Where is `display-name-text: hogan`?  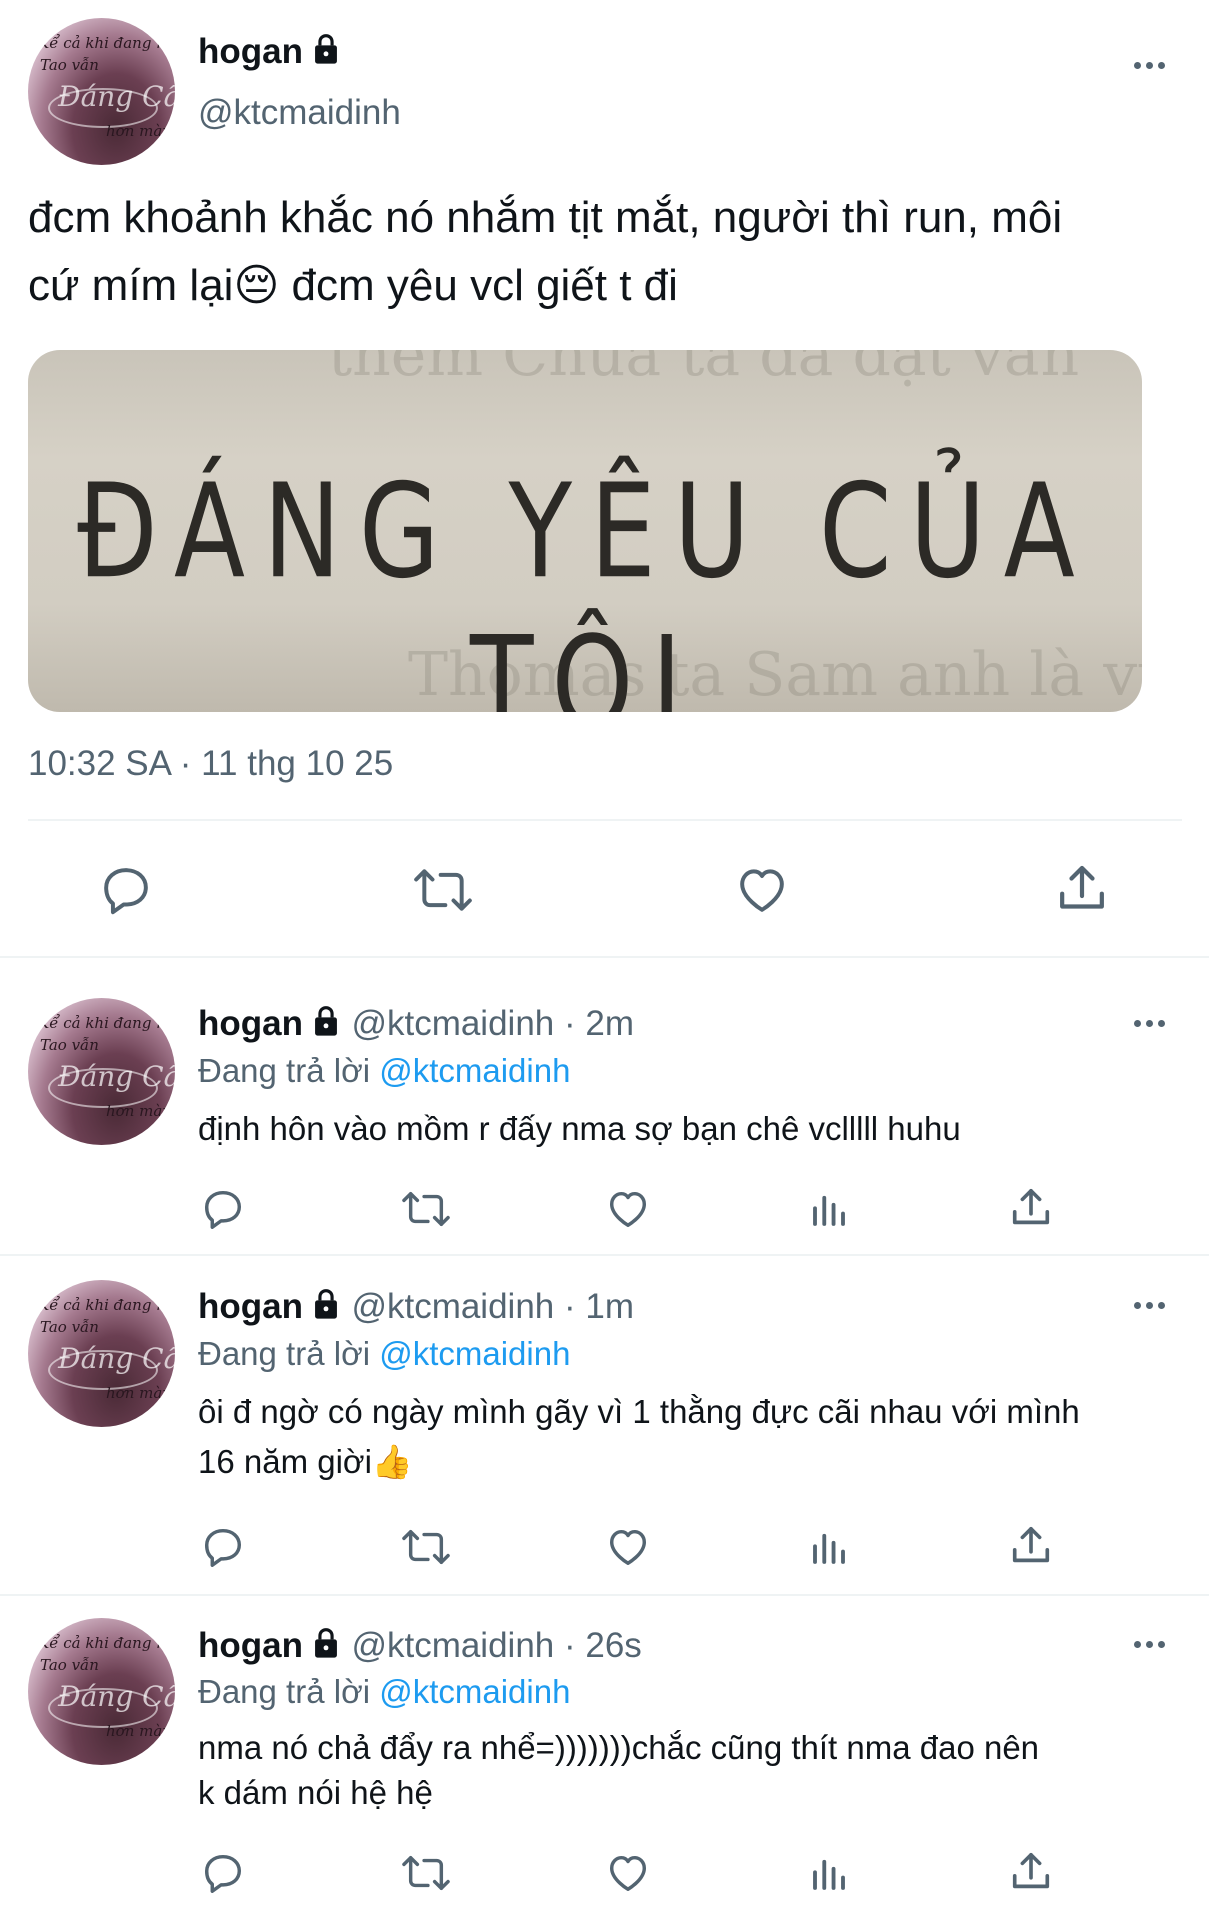
display-name-text: hogan is located at coordinates (250, 51).